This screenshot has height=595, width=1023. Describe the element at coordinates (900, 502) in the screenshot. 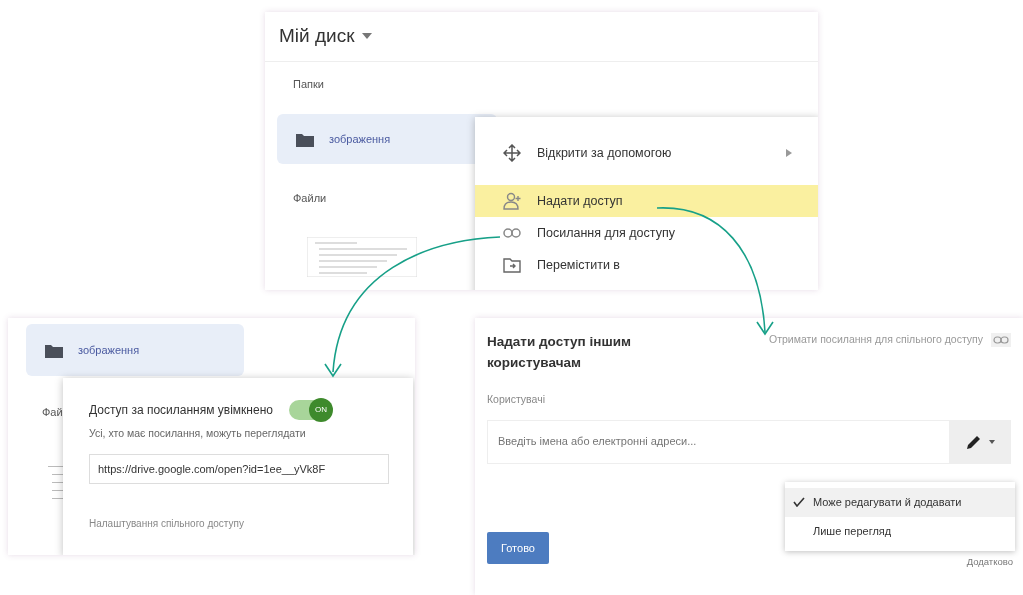

I see `permission-option: Може редагувати й додавати` at that location.